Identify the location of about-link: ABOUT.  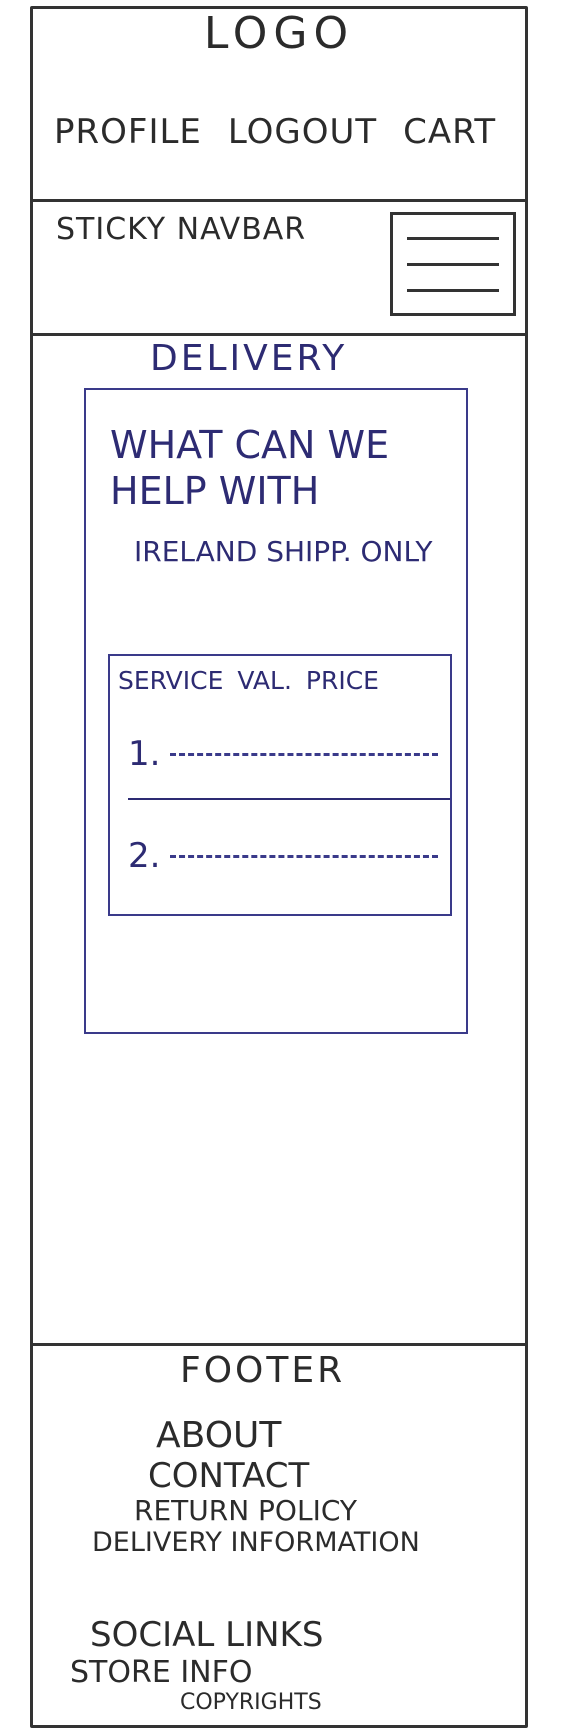
(279, 1436).